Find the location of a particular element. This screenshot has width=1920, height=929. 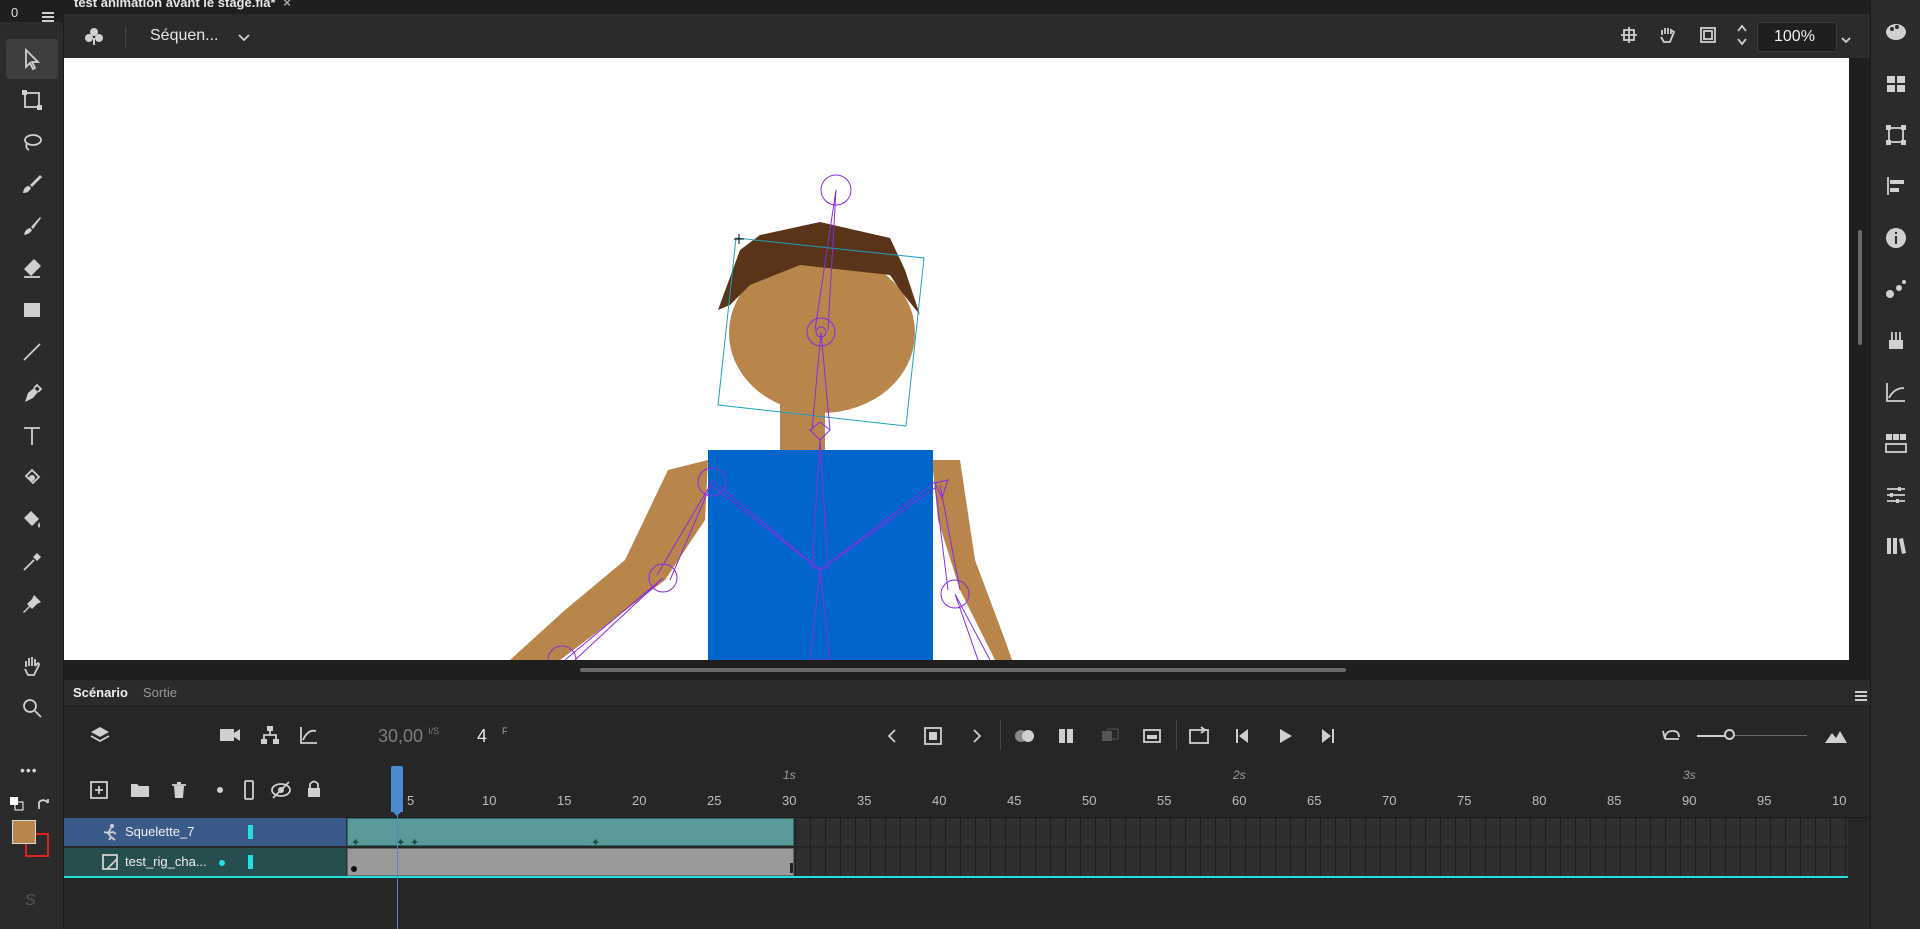

tween-graph-icon is located at coordinates (309, 735).